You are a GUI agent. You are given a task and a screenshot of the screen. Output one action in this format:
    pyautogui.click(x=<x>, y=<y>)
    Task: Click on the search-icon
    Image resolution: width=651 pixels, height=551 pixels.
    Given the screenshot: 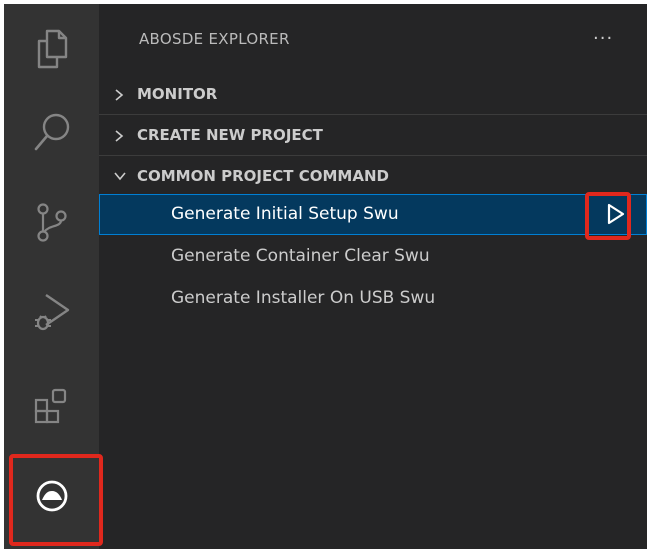 What is the action you would take?
    pyautogui.click(x=51, y=132)
    